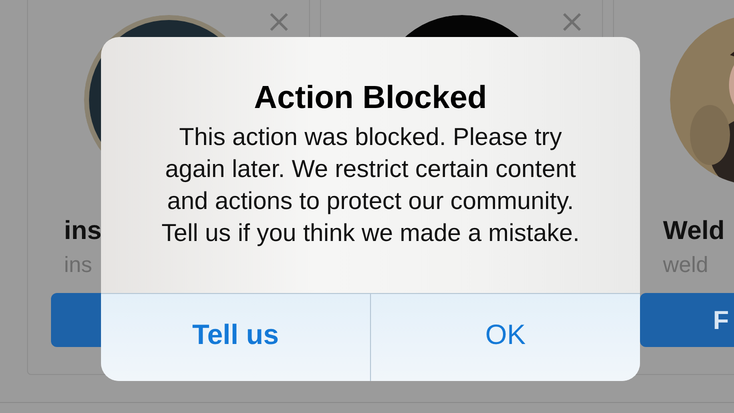 The height and width of the screenshot is (413, 734). I want to click on ok-button: OK, so click(505, 337).